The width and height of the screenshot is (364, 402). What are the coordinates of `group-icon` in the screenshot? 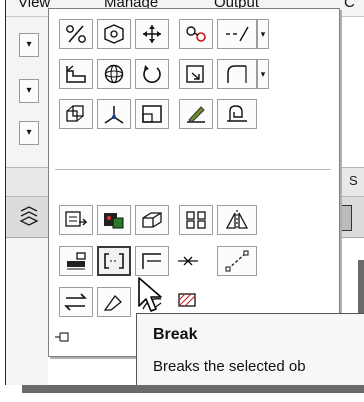 It's located at (76, 114).